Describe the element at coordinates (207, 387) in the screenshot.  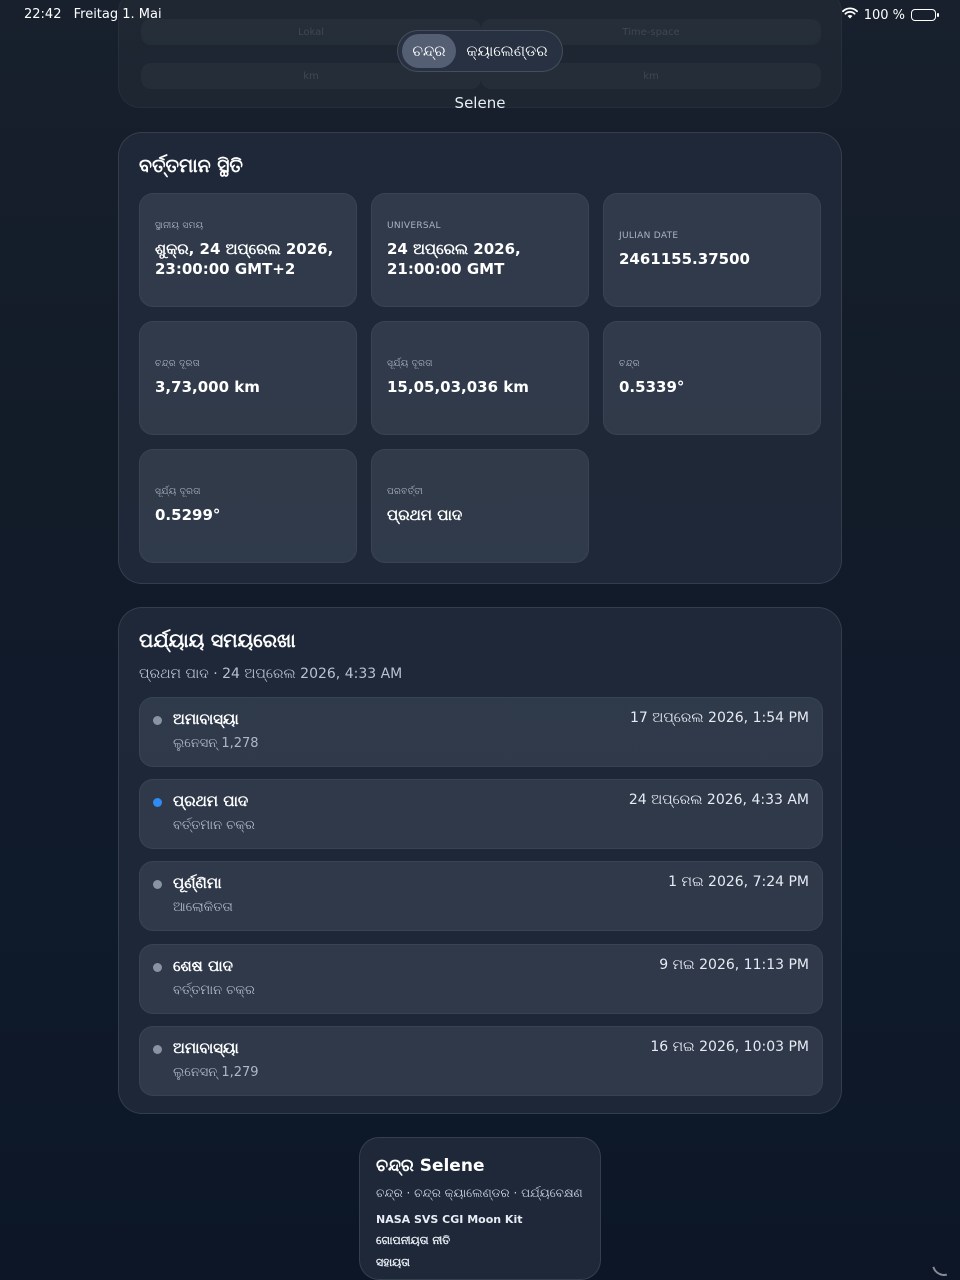
I see `tile-value: 3,73,000 km` at that location.